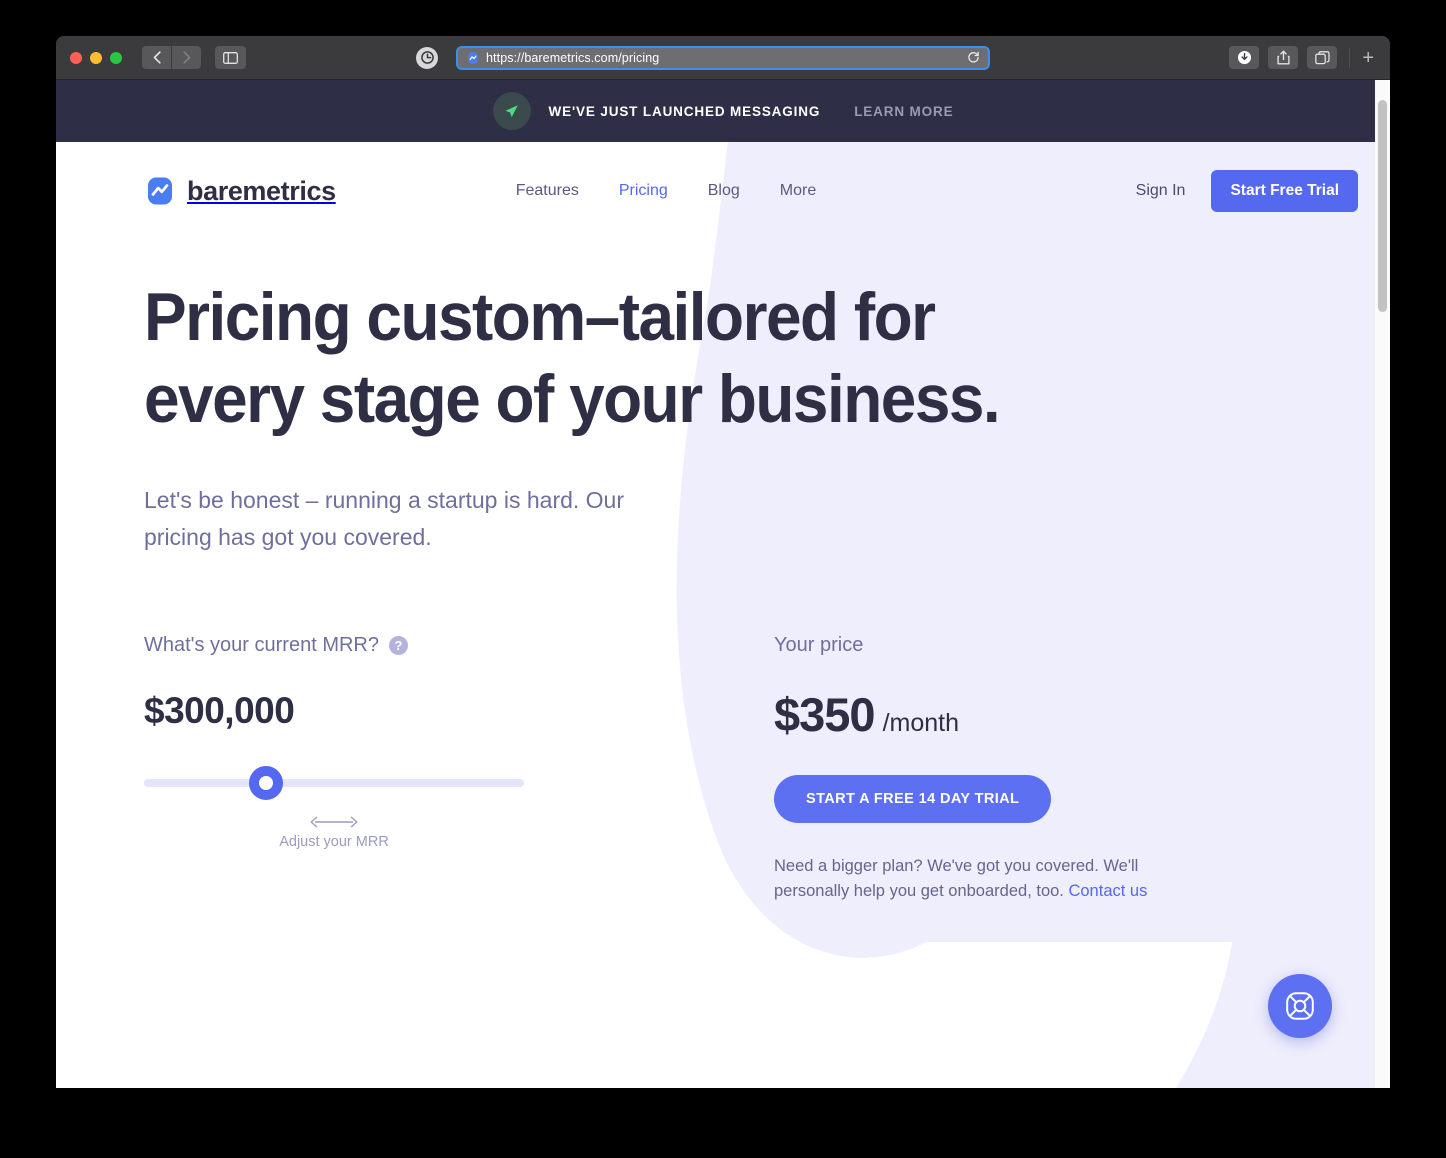 This screenshot has width=1446, height=1158. I want to click on life-ring-icon, so click(1300, 1006).